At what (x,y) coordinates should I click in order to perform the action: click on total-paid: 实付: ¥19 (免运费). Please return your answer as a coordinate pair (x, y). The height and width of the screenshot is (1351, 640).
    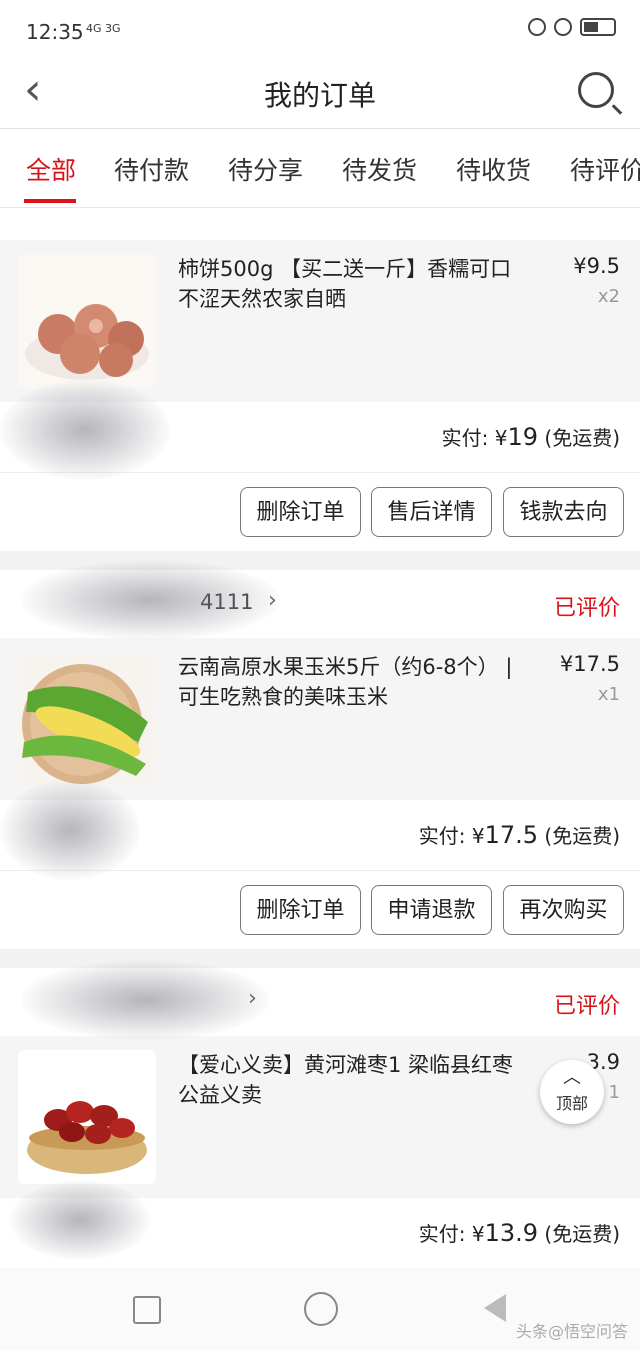
    Looking at the image, I should click on (531, 436).